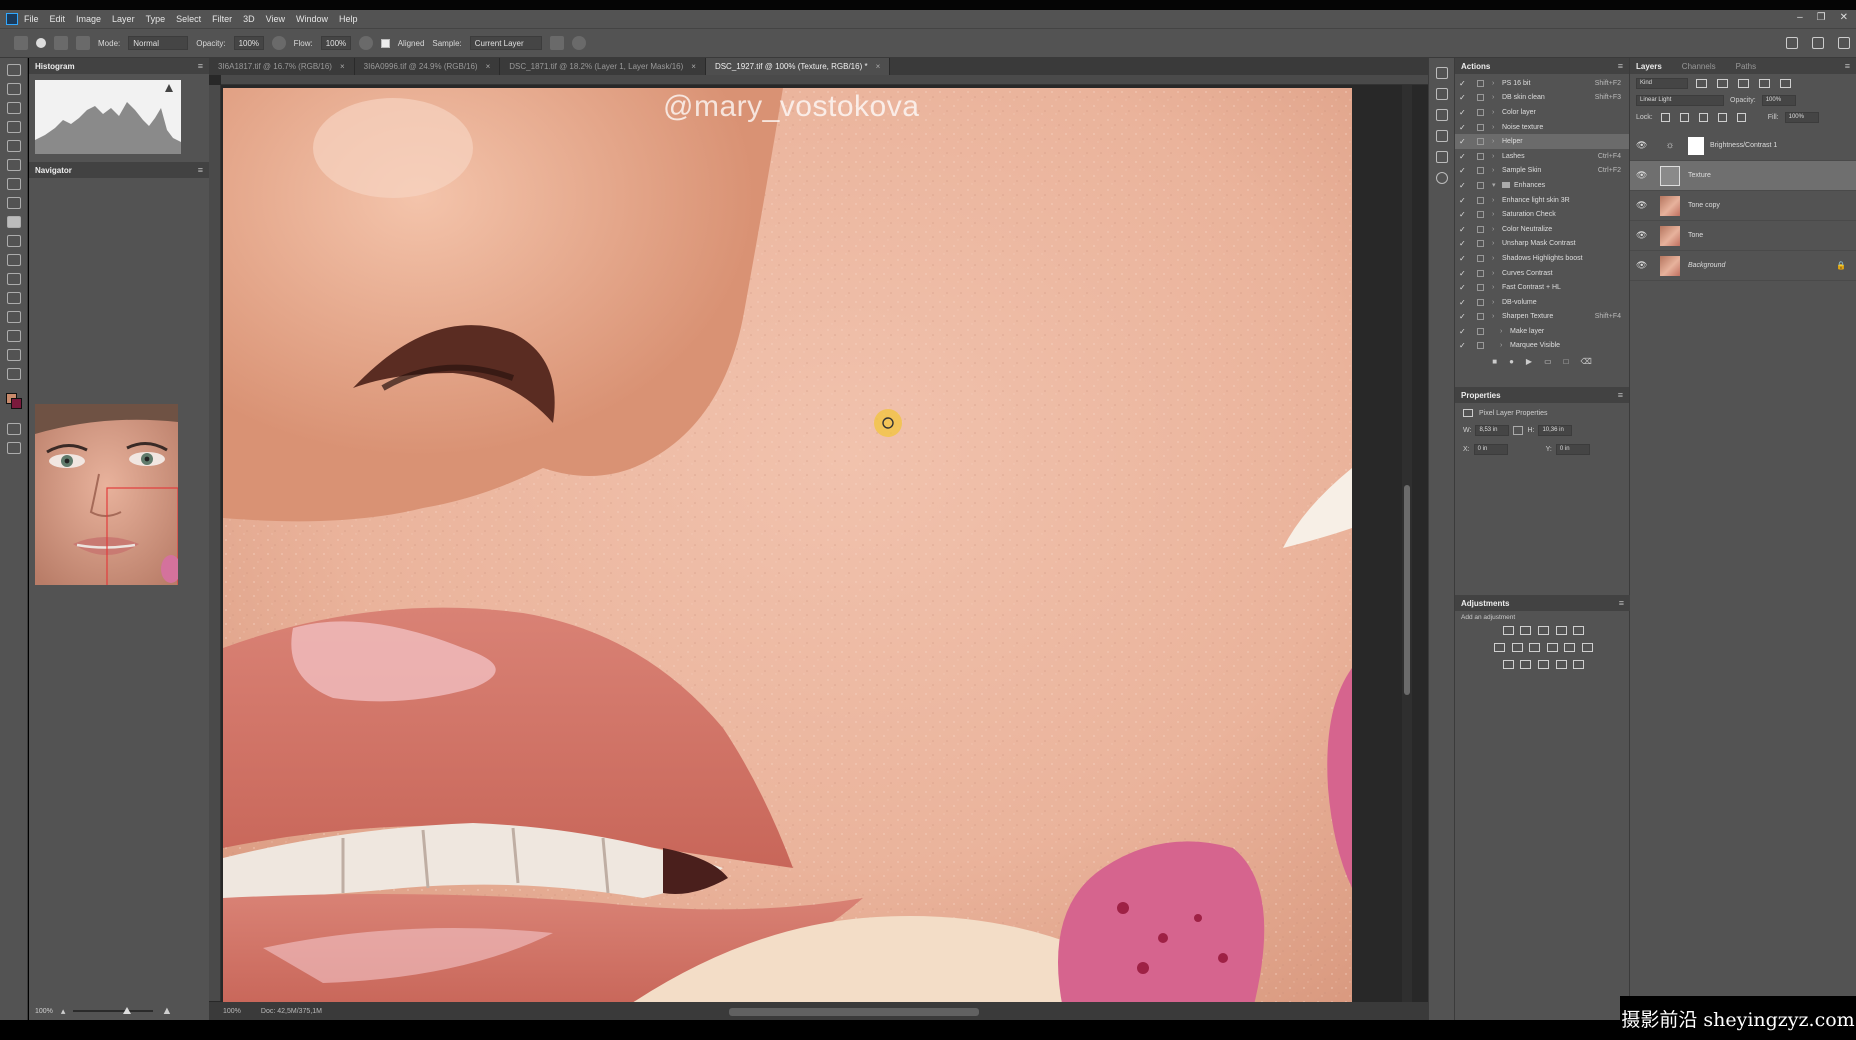  What do you see at coordinates (1542, 185) in the screenshot?
I see `action-item: ✓ ▾ Enhances` at bounding box center [1542, 185].